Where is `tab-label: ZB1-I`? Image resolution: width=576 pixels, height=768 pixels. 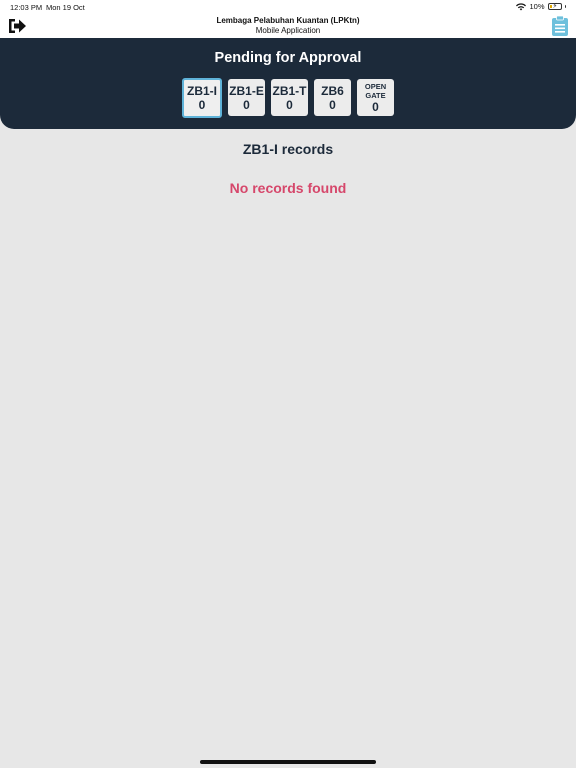 tab-label: ZB1-I is located at coordinates (202, 90).